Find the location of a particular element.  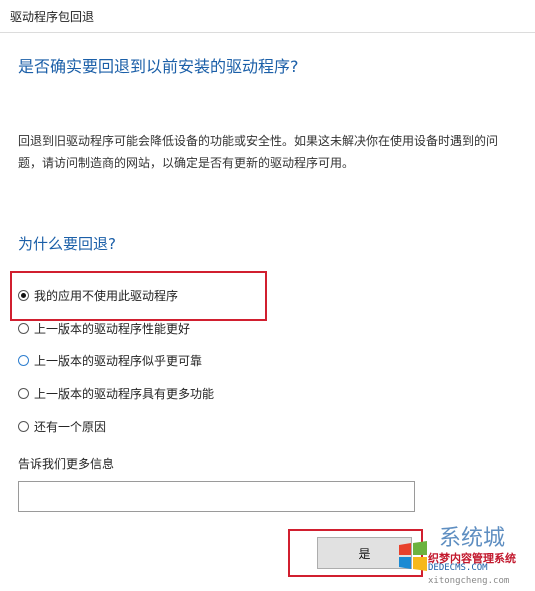

reason-option-label: 上一版本的驱动程序似乎更可靠 is located at coordinates (118, 360).